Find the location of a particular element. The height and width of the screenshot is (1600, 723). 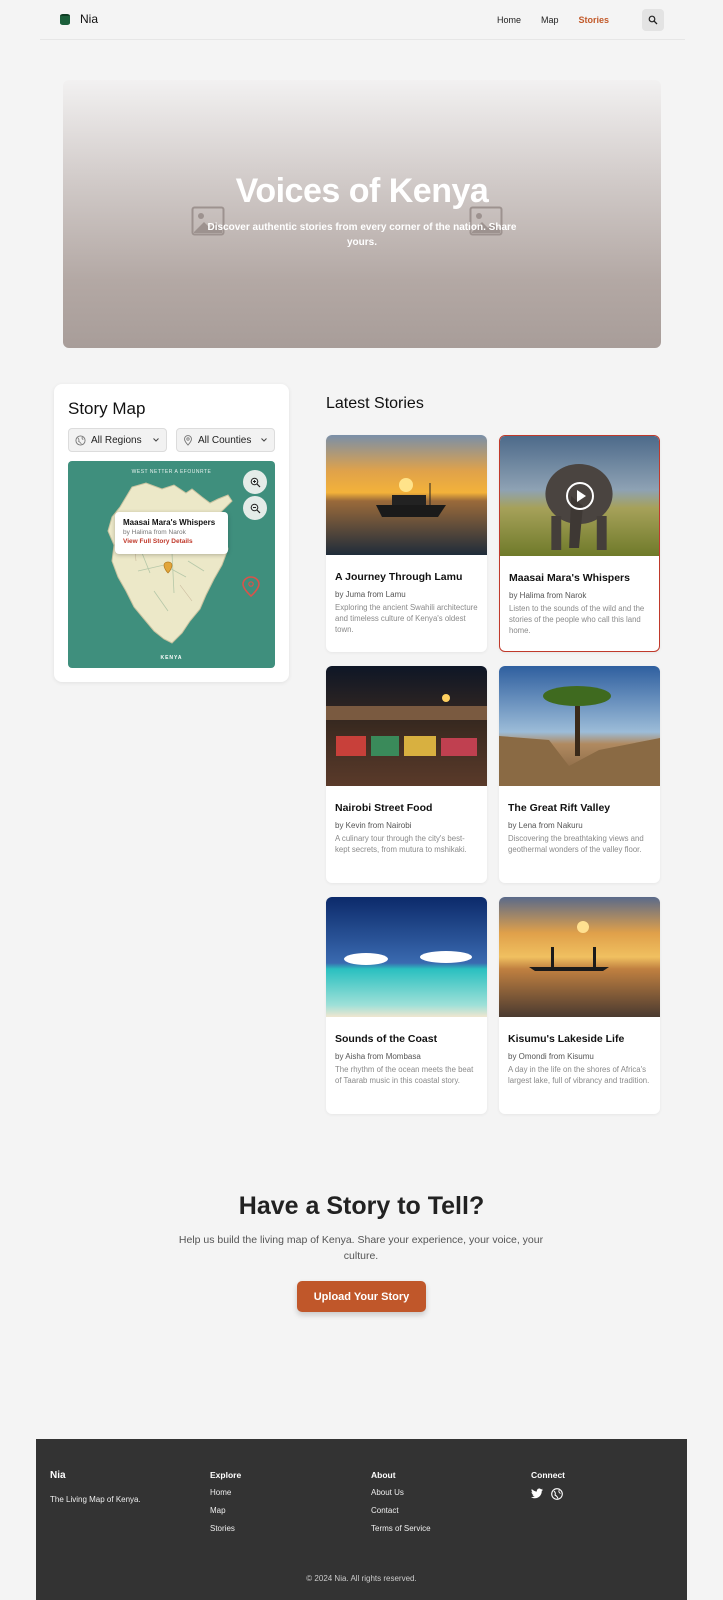

story-byline: by Lena from Nakuru is located at coordinates (545, 825).